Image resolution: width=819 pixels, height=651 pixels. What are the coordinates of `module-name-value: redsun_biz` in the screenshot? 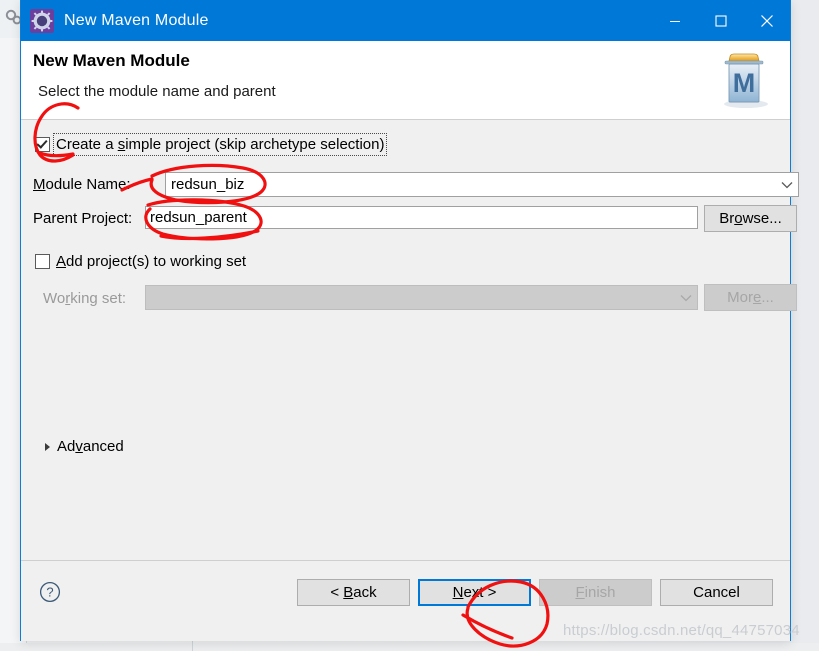 It's located at (208, 184).